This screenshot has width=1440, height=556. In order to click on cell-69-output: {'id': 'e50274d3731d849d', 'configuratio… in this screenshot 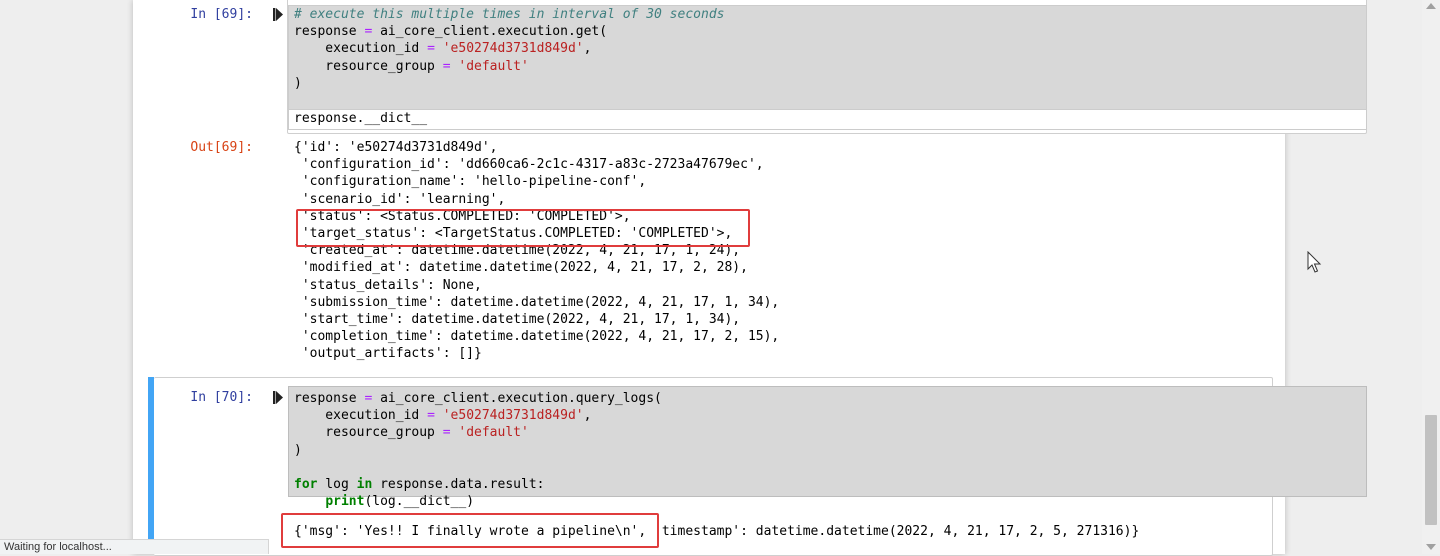, I will do `click(536, 250)`.